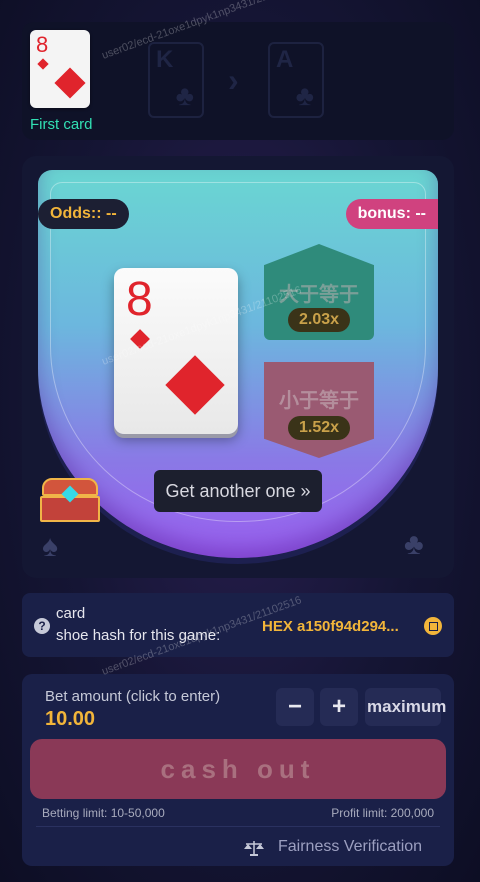 The image size is (480, 882). I want to click on chevron-right-icon: ›, so click(233, 80).